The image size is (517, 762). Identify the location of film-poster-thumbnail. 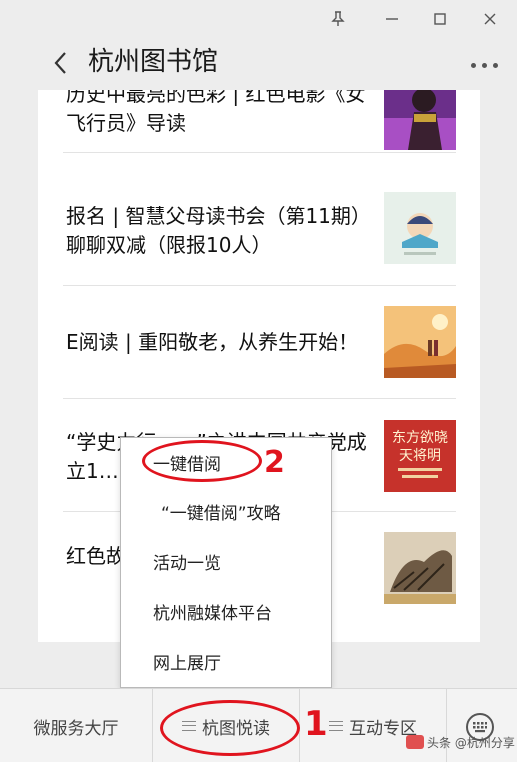
(420, 120).